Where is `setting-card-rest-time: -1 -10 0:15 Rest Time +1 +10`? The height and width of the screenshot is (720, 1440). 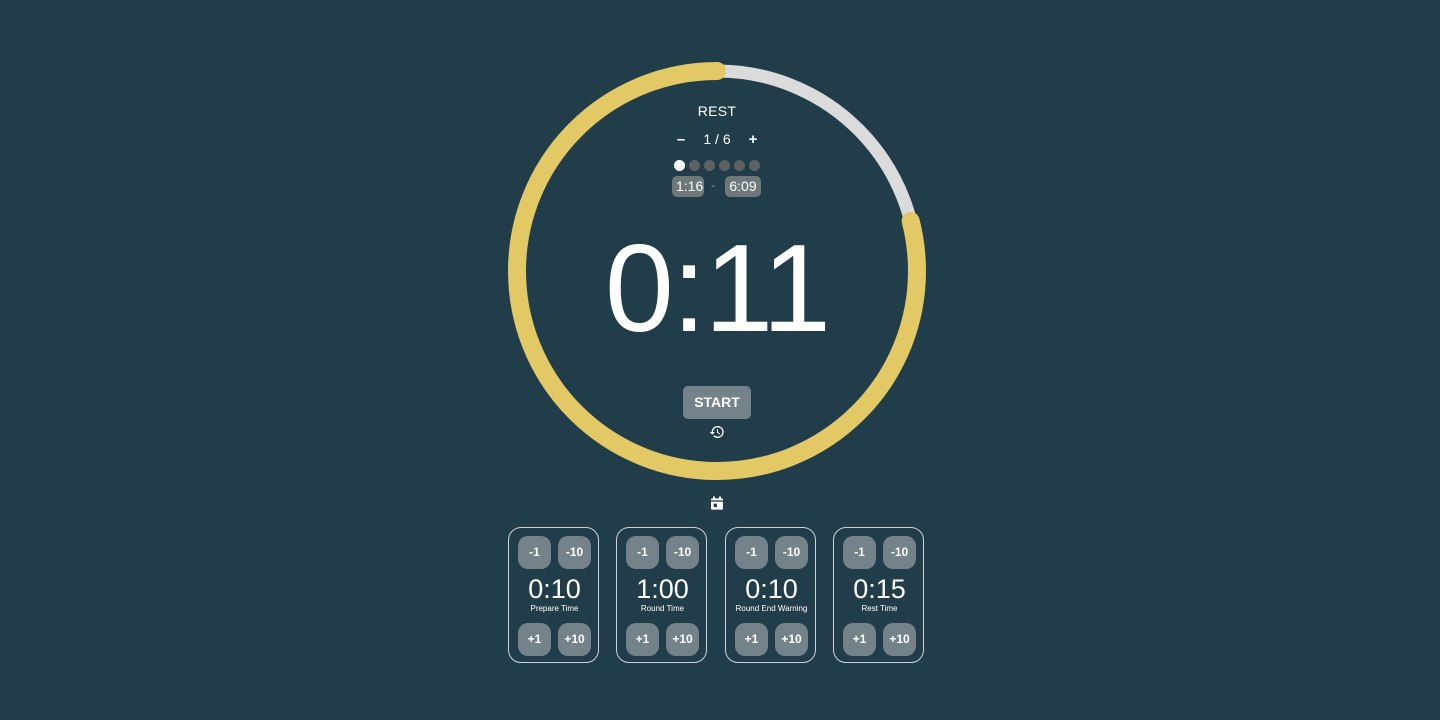 setting-card-rest-time: -1 -10 0:15 Rest Time +1 +10 is located at coordinates (878, 595).